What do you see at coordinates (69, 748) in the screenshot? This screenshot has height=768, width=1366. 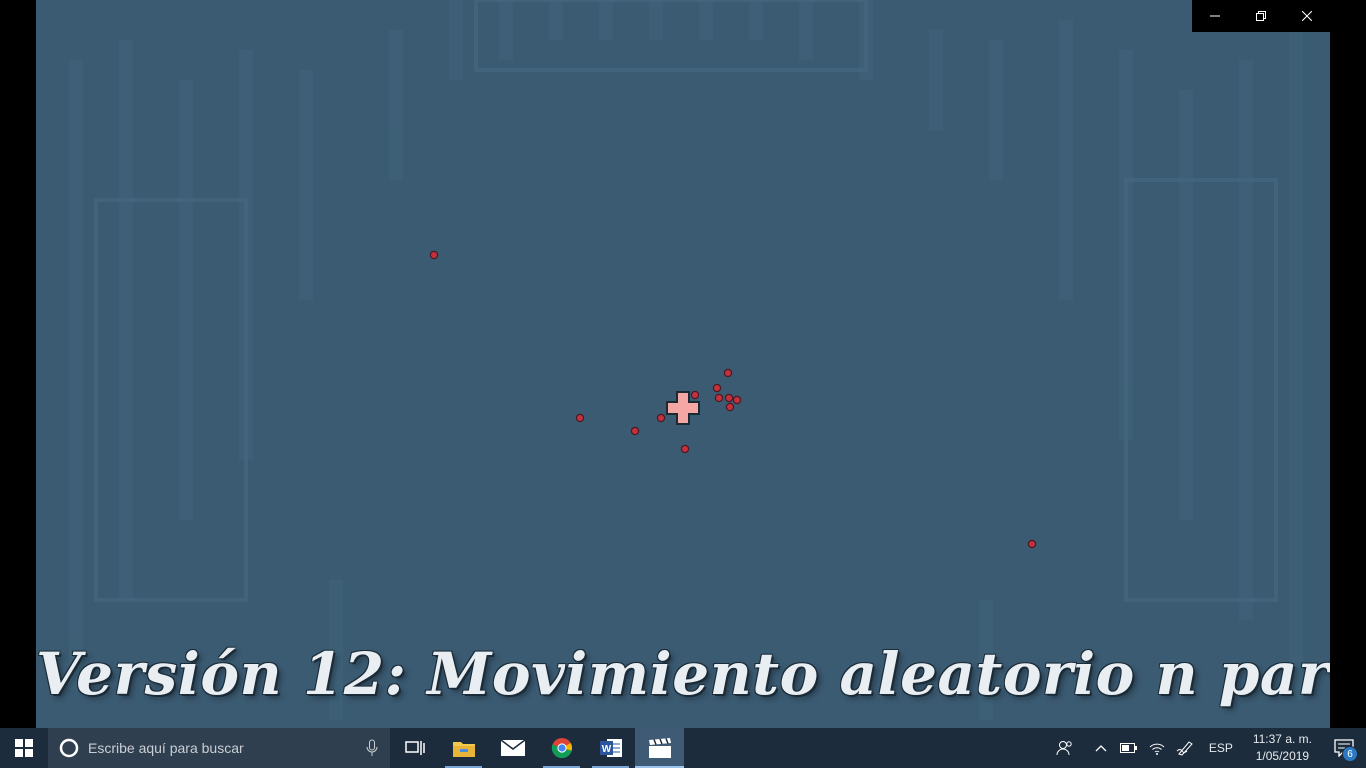 I see `cortana-icon` at bounding box center [69, 748].